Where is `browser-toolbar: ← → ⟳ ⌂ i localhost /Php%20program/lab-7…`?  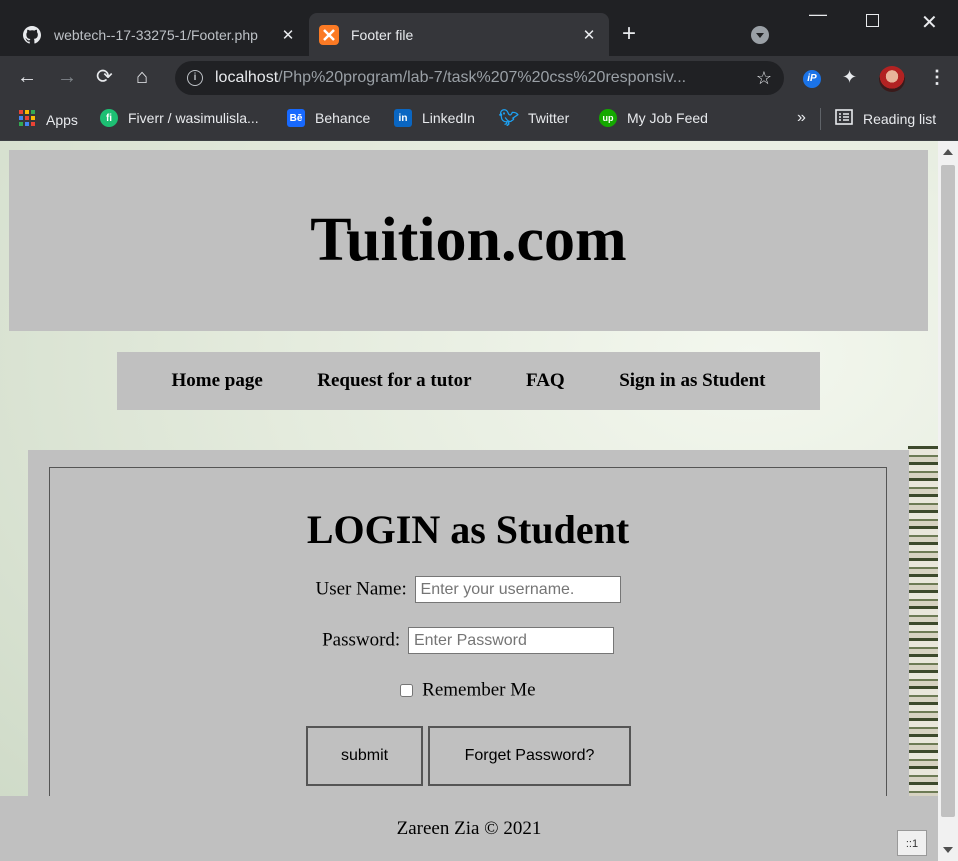 browser-toolbar: ← → ⟳ ⌂ i localhost /Php%20program/lab-7… is located at coordinates (479, 78).